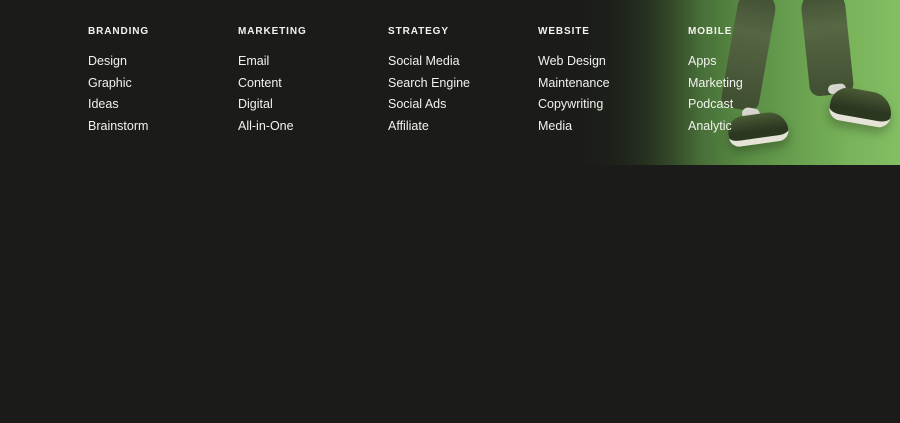 The width and height of the screenshot is (900, 423). Describe the element at coordinates (266, 127) in the screenshot. I see `footer-link-all-in-one: All-in-One` at that location.